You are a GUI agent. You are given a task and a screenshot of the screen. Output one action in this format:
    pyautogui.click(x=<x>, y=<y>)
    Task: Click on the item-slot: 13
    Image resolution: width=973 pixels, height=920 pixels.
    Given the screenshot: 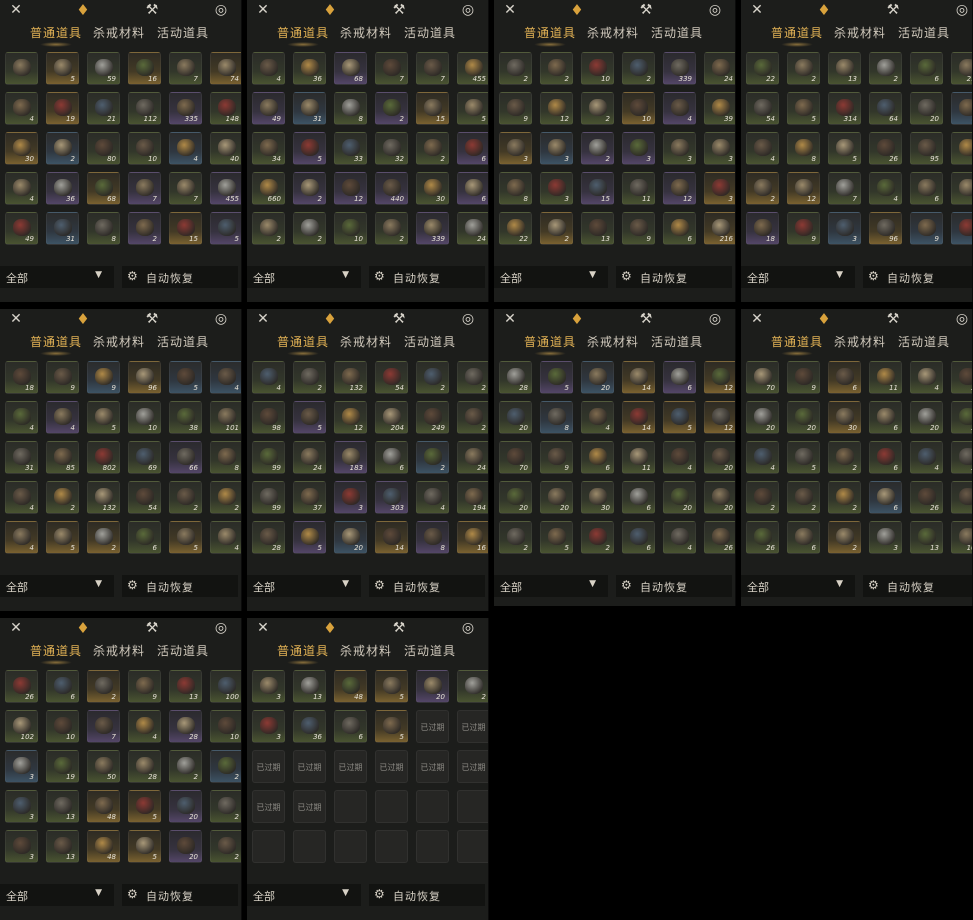 What is the action you would take?
    pyautogui.click(x=62, y=806)
    